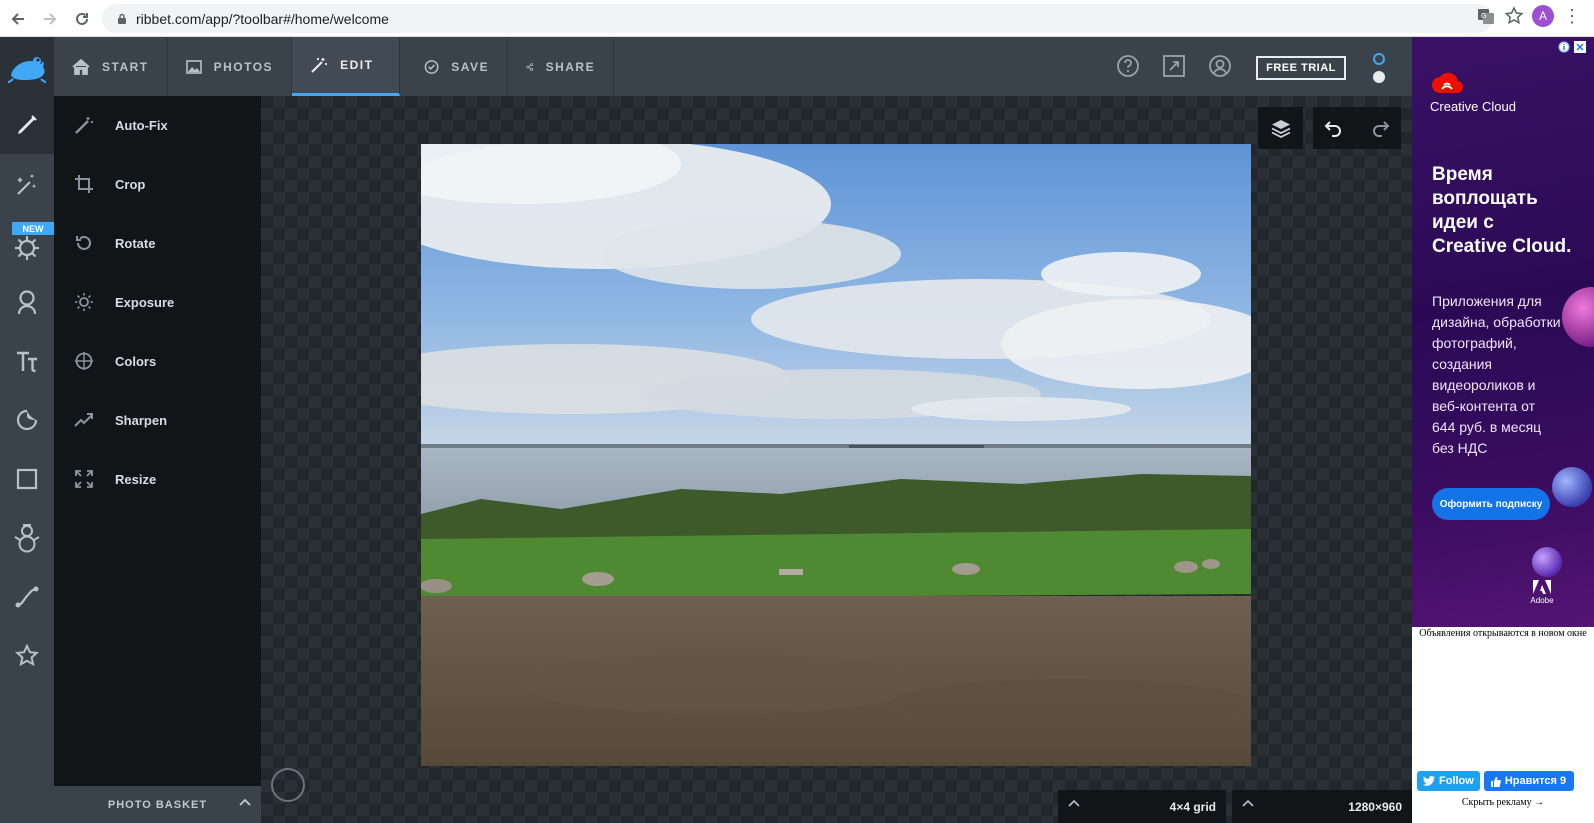 The image size is (1594, 823). Describe the element at coordinates (1491, 504) in the screenshot. I see `ad-cta-button: Оформить подписку` at that location.